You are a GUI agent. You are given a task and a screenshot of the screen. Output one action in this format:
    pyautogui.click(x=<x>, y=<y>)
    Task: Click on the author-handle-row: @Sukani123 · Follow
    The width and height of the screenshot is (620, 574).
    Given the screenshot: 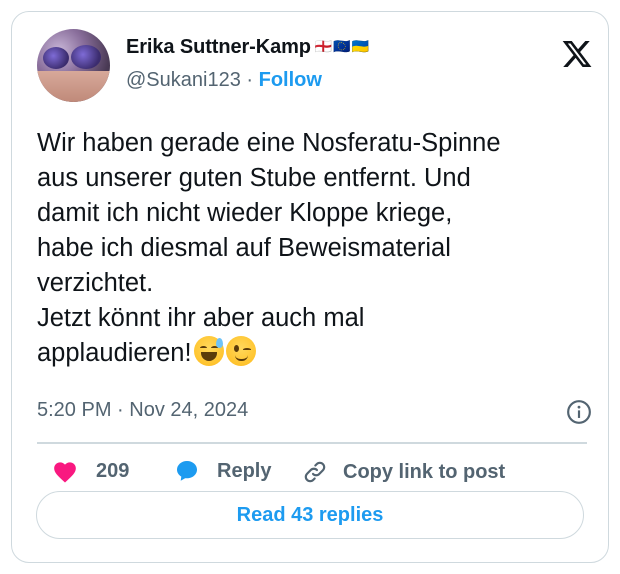 What is the action you would take?
    pyautogui.click(x=224, y=80)
    